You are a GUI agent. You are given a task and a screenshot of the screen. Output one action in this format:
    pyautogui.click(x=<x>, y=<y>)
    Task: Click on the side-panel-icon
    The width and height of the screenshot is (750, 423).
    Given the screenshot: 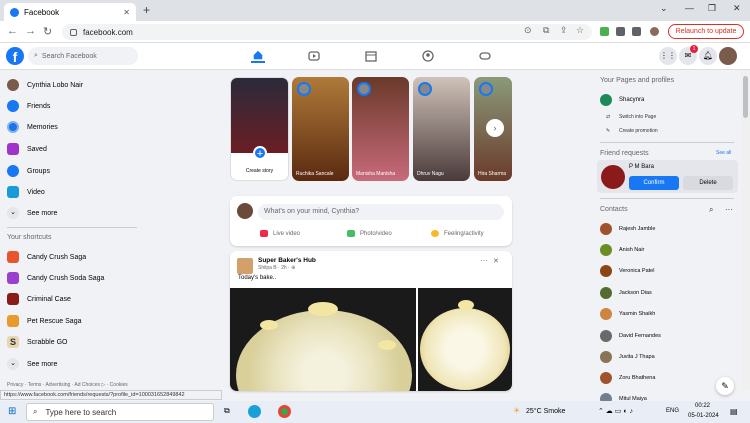 What is the action you would take?
    pyautogui.click(x=636, y=31)
    